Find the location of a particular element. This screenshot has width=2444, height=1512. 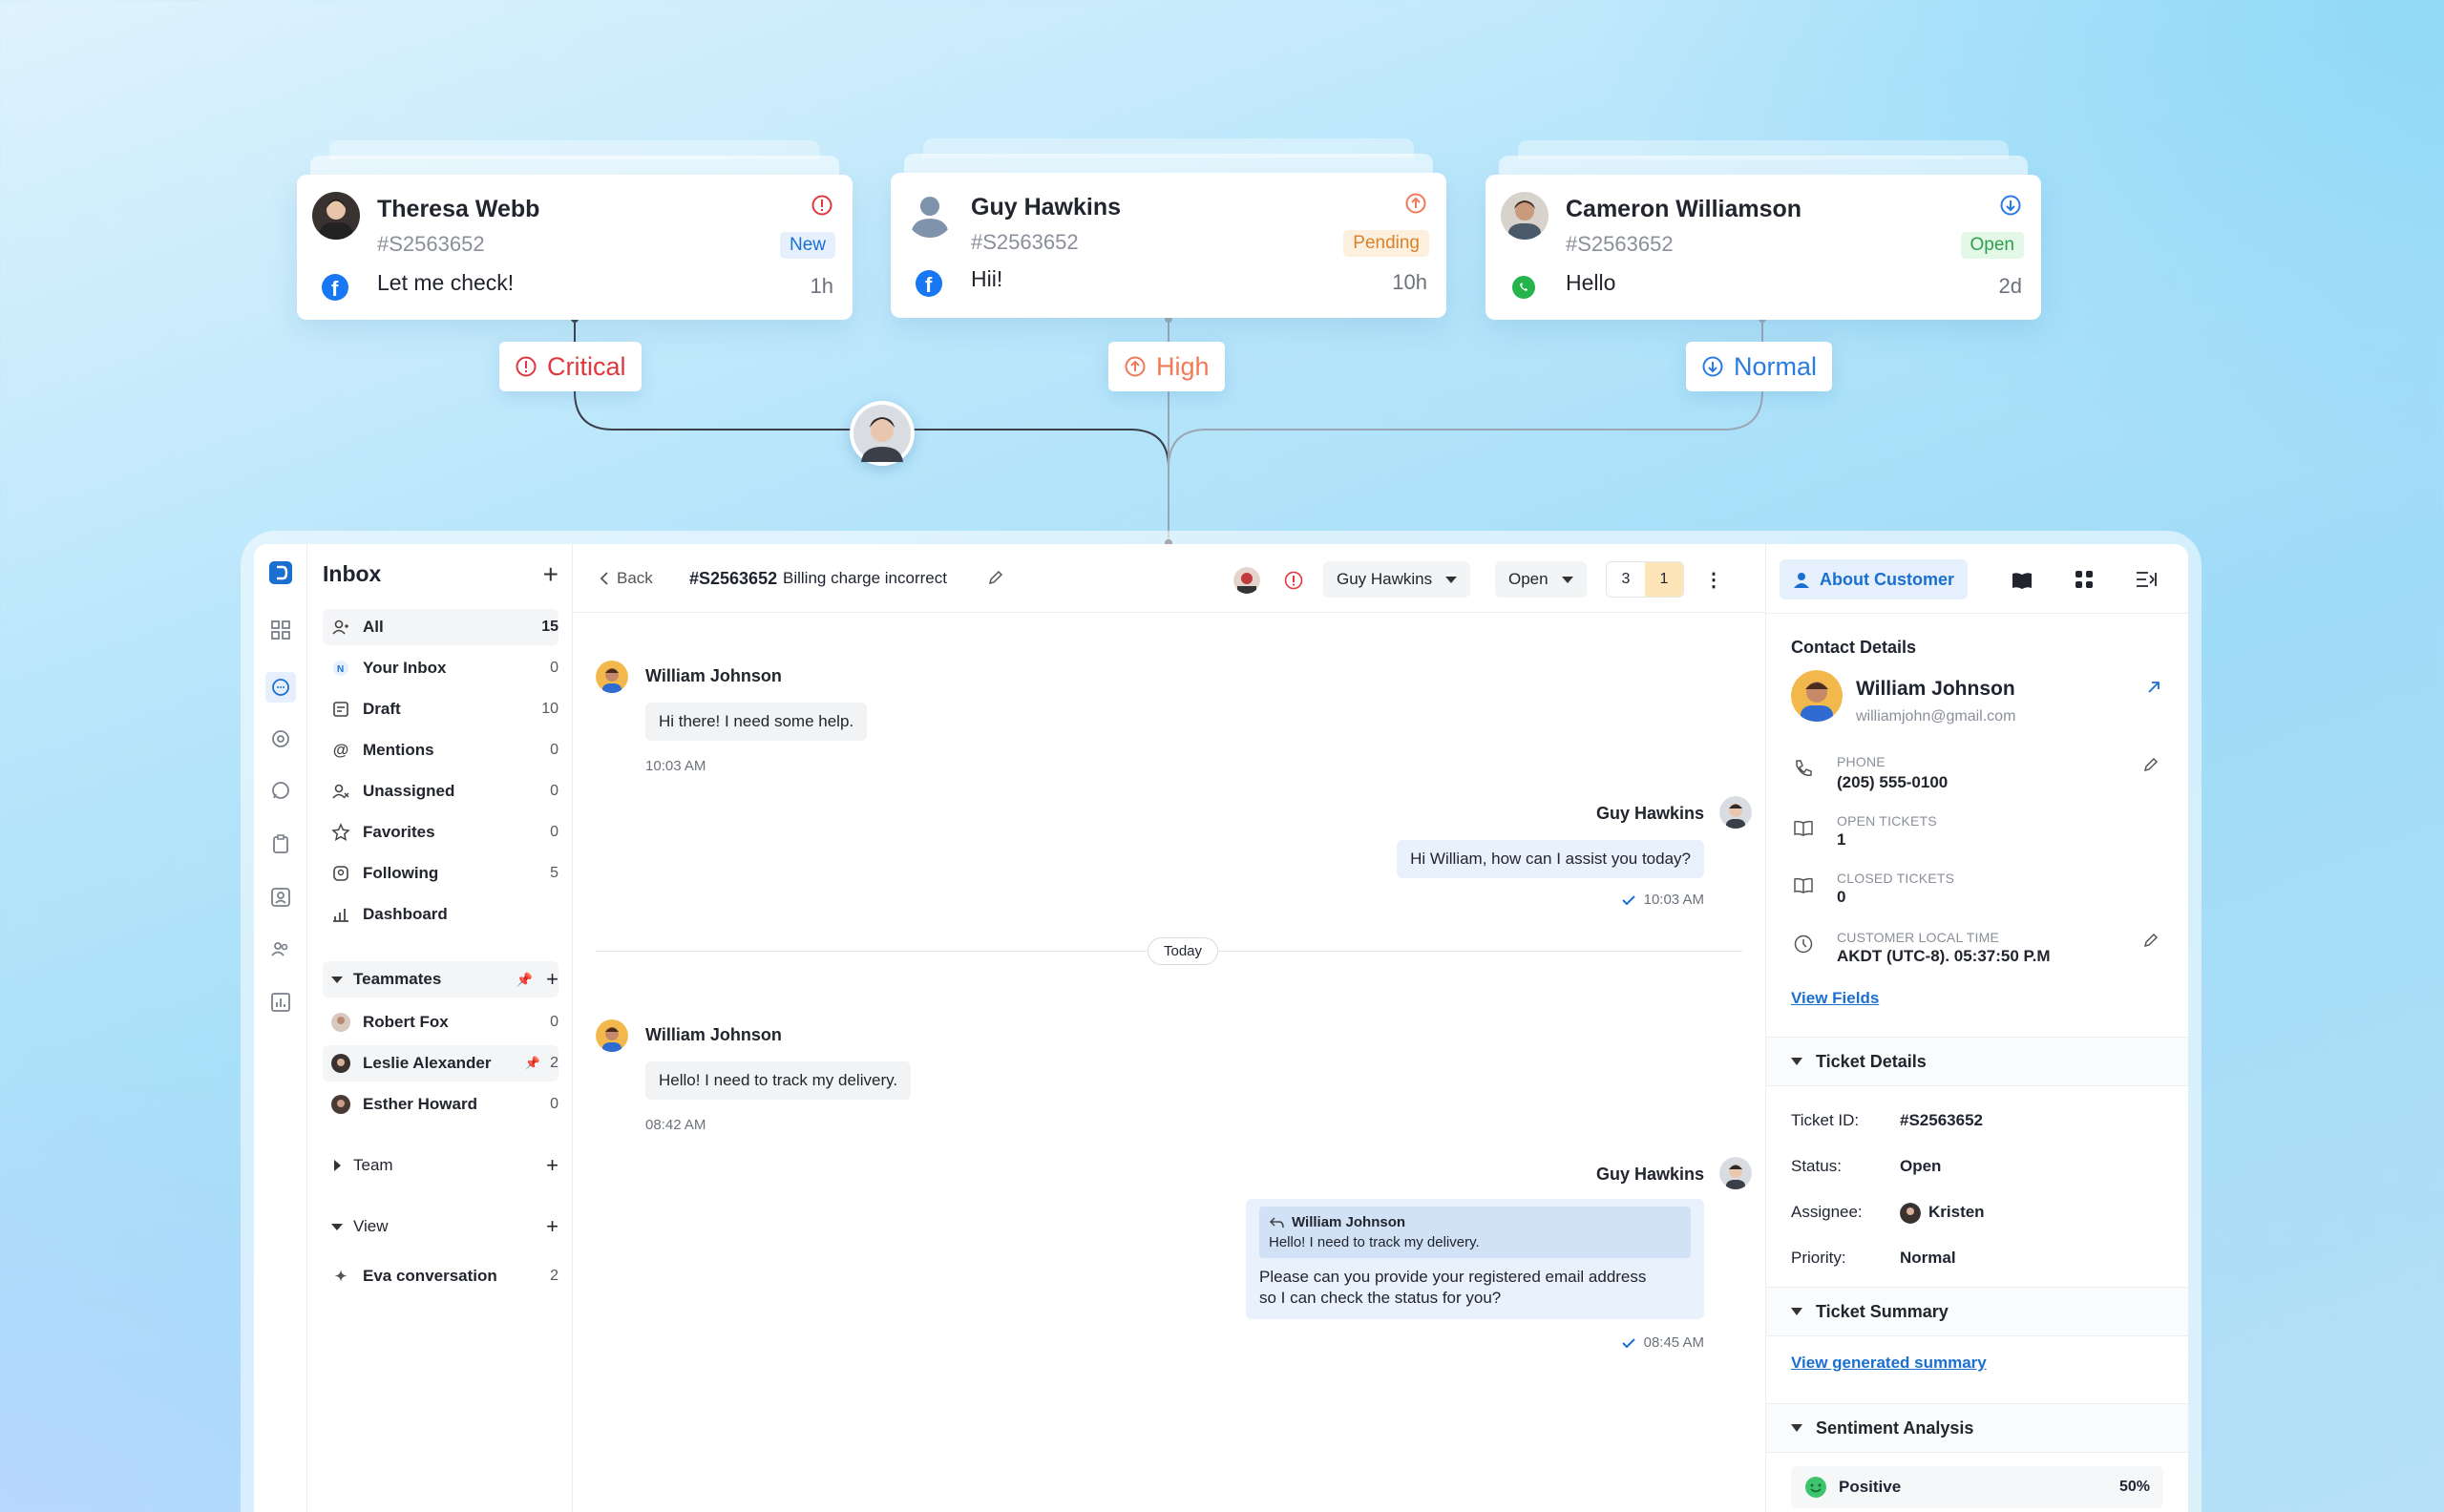

view-item-count: 2 is located at coordinates (554, 1276).